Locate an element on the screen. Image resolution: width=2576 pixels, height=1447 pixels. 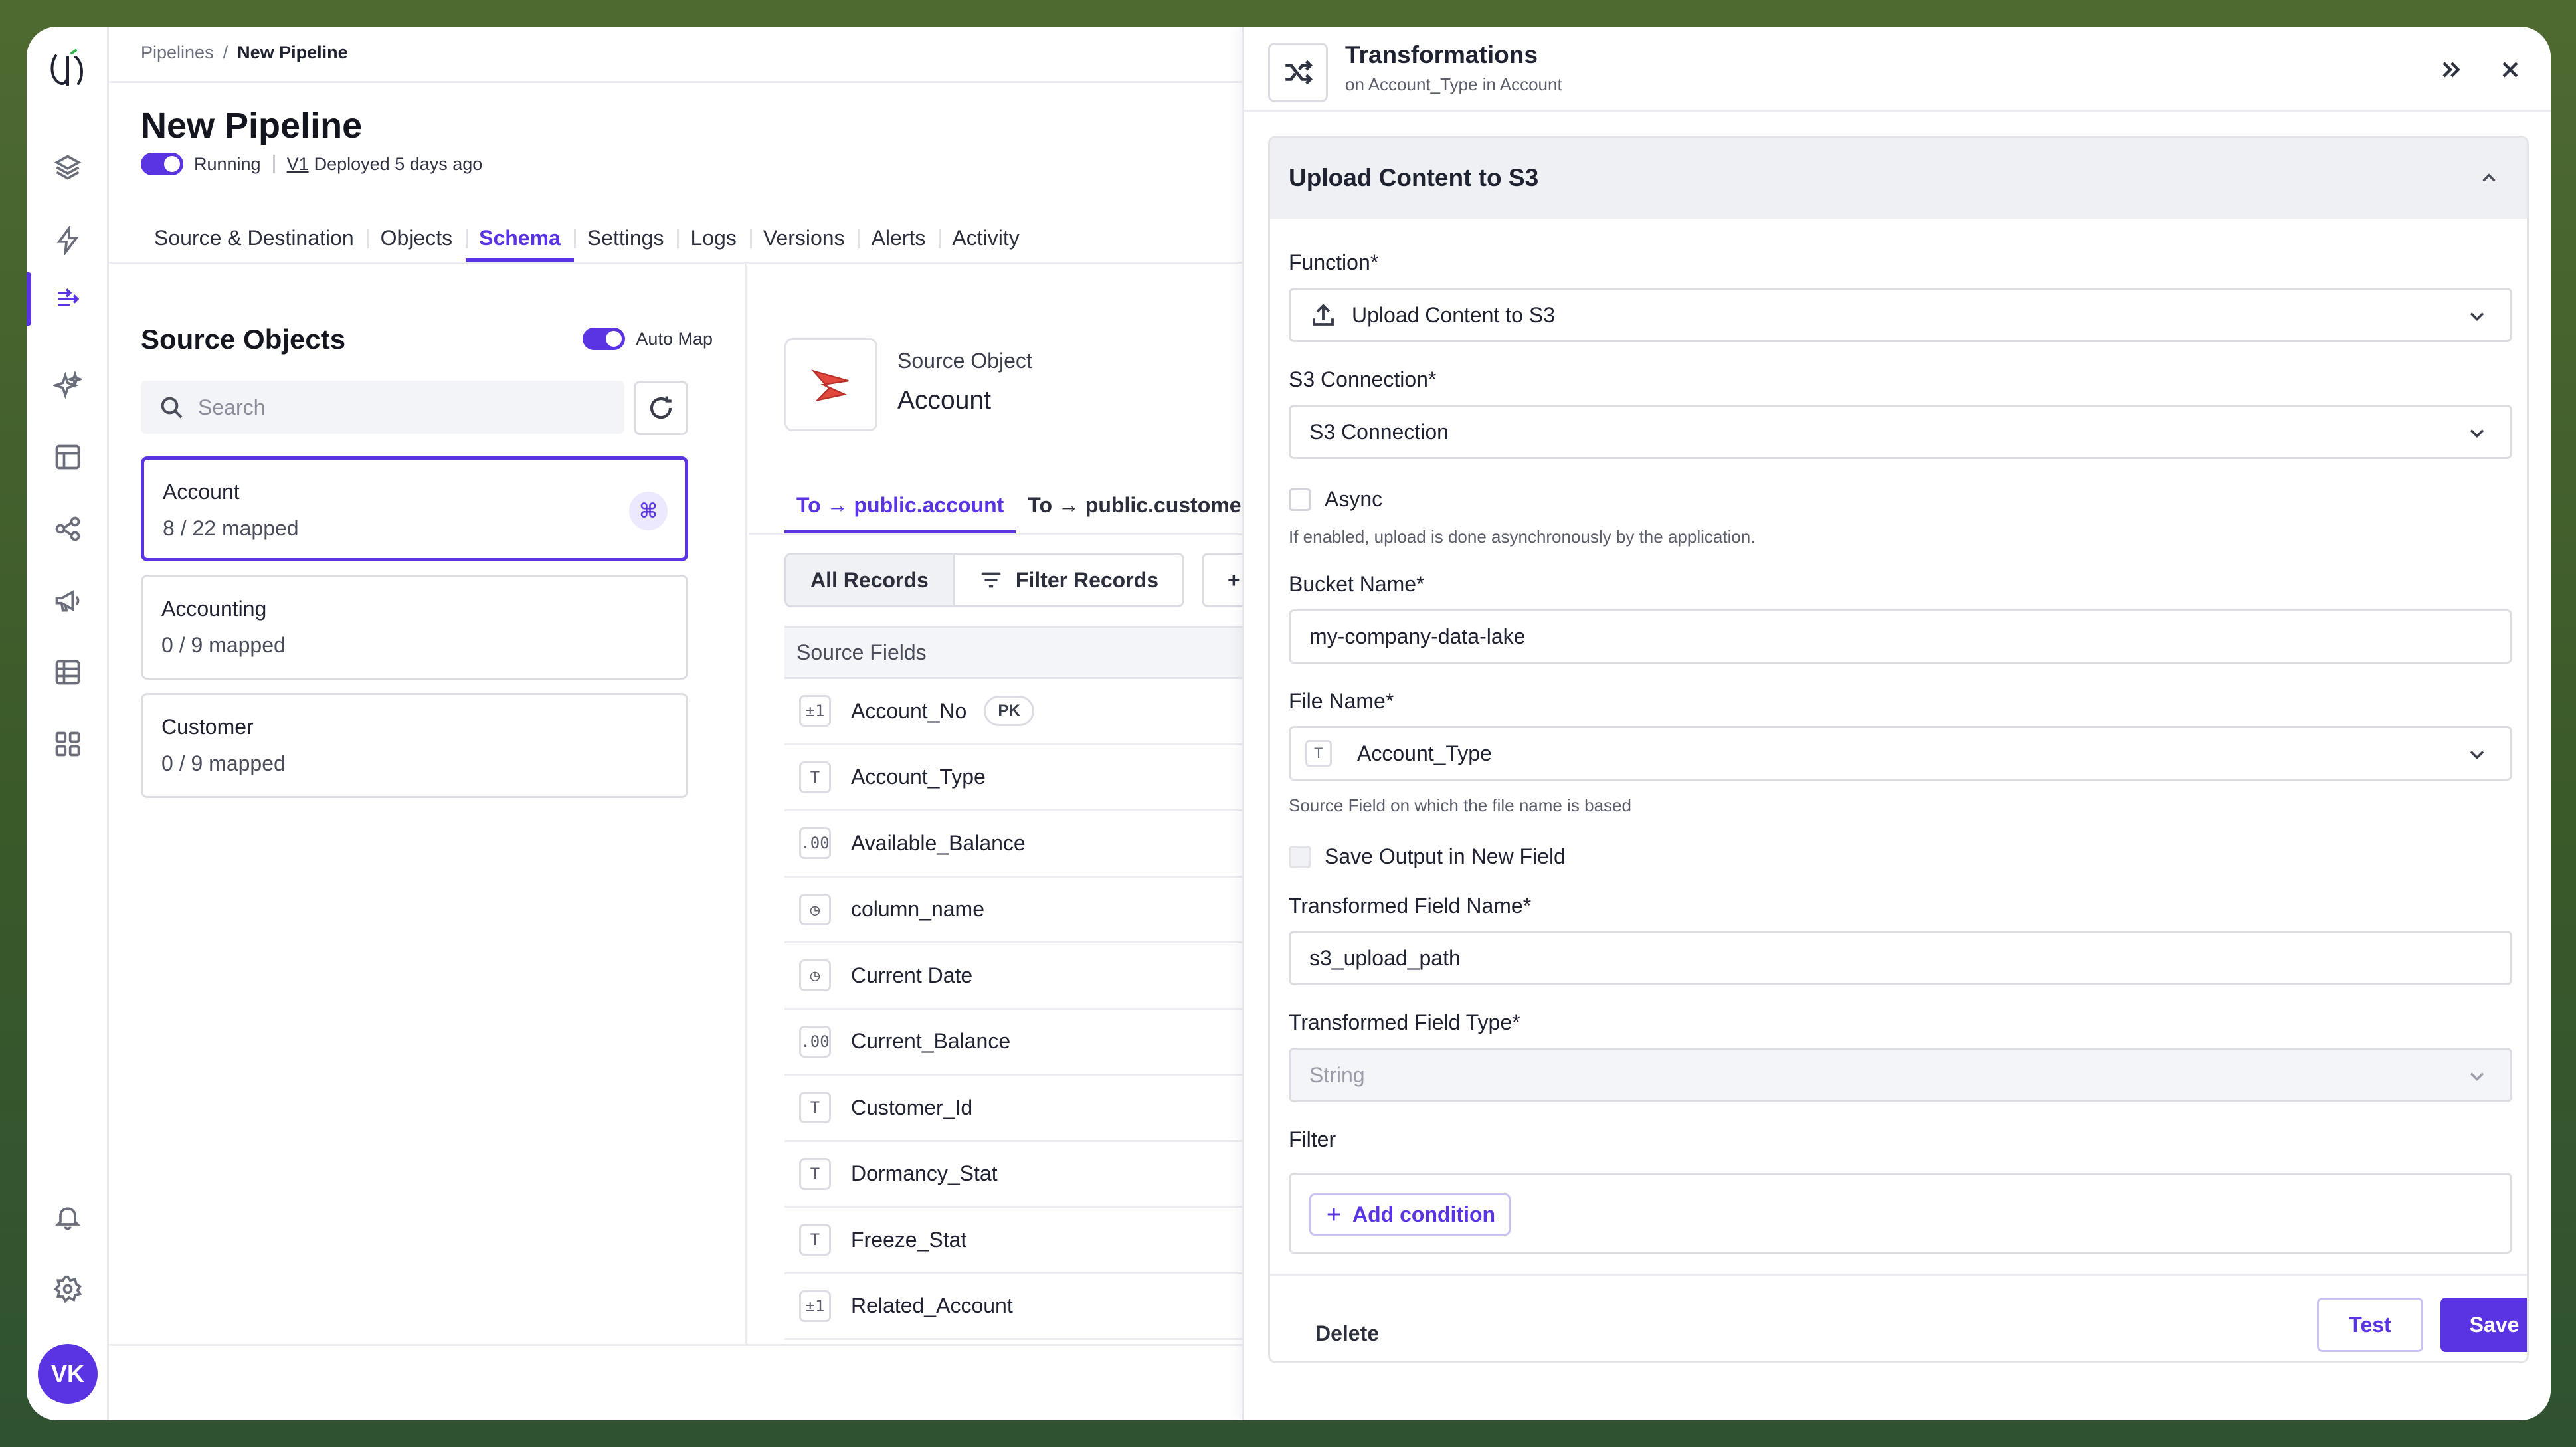
chevron-up-icon is located at coordinates (2489, 177).